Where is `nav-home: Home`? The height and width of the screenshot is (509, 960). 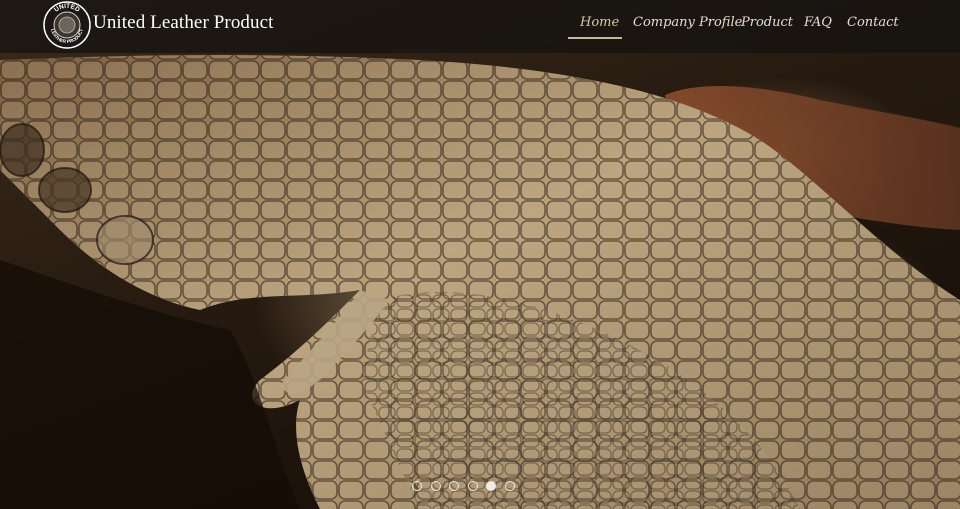 nav-home: Home is located at coordinates (599, 22).